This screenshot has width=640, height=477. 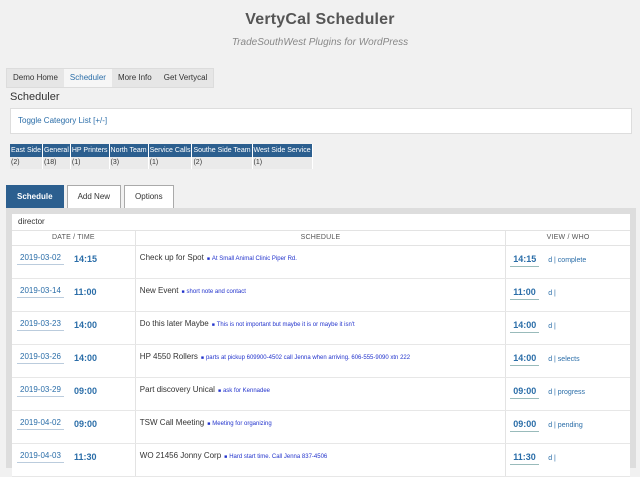 I want to click on event-note: Meeting for organizing, so click(x=239, y=424).